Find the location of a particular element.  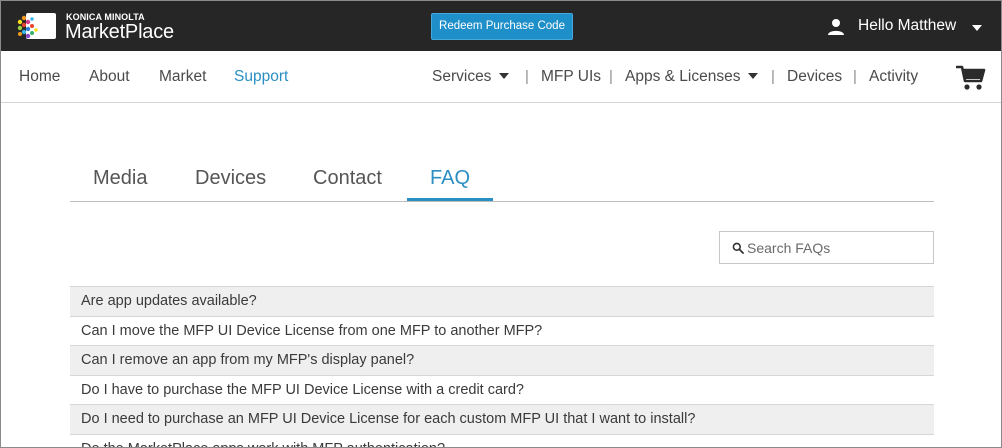

search-faqs-input is located at coordinates (837, 248).